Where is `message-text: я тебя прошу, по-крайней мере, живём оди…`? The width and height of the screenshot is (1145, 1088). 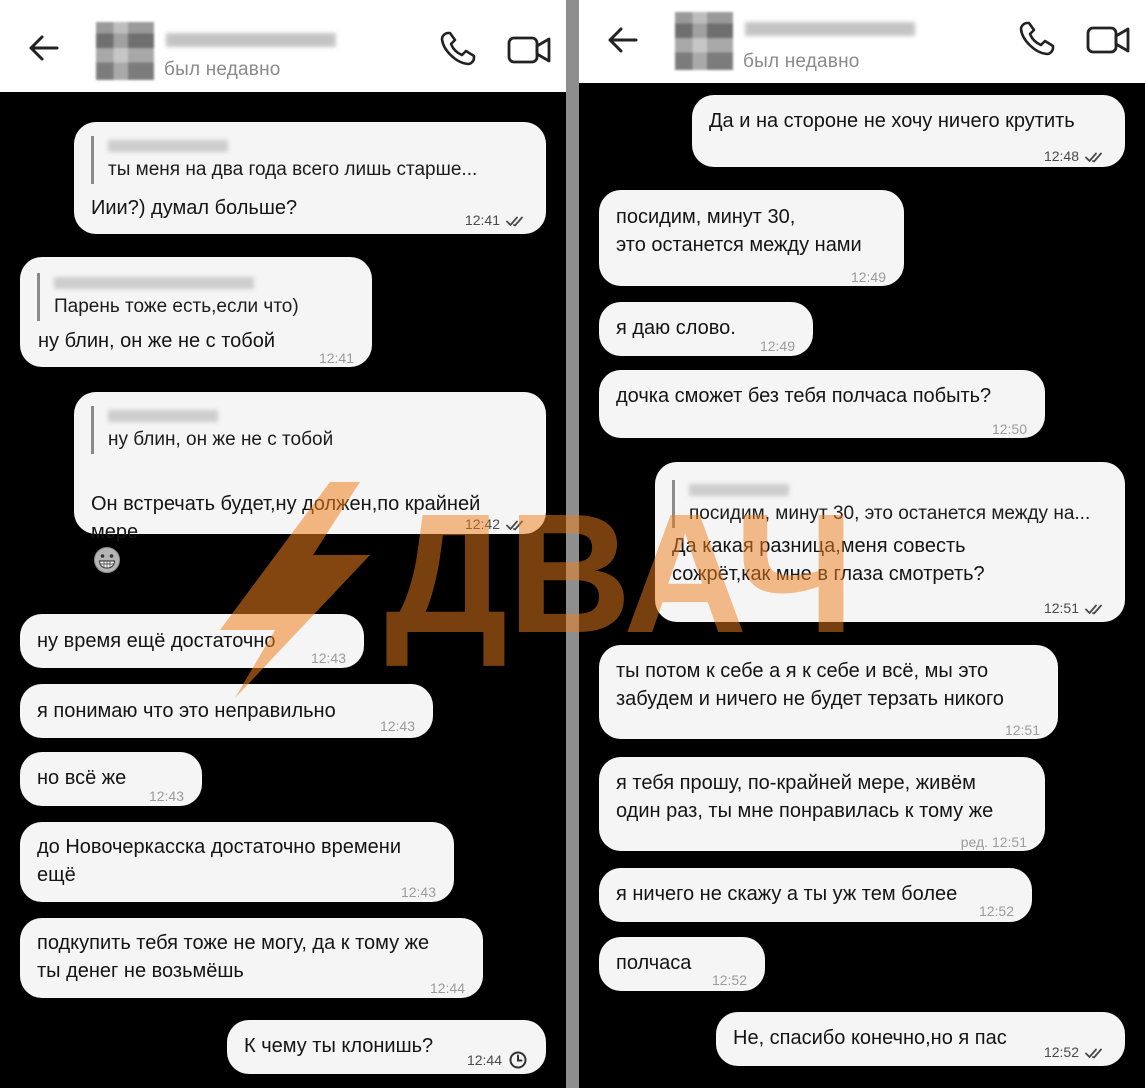 message-text: я тебя прошу, по-крайней мере, живём оди… is located at coordinates (805, 797).